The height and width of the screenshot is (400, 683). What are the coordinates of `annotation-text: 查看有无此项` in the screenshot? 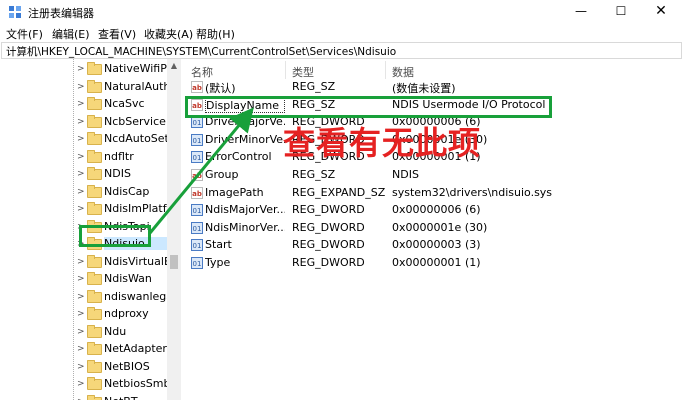 It's located at (382, 143).